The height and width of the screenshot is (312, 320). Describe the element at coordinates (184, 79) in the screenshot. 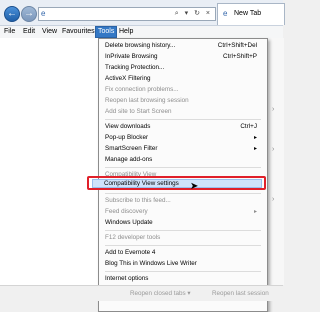

I see `menu-activex-filtering: ActiveX Filtering` at that location.